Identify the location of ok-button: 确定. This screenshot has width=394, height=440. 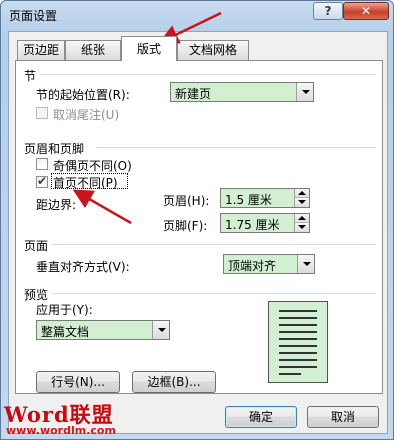
(261, 417).